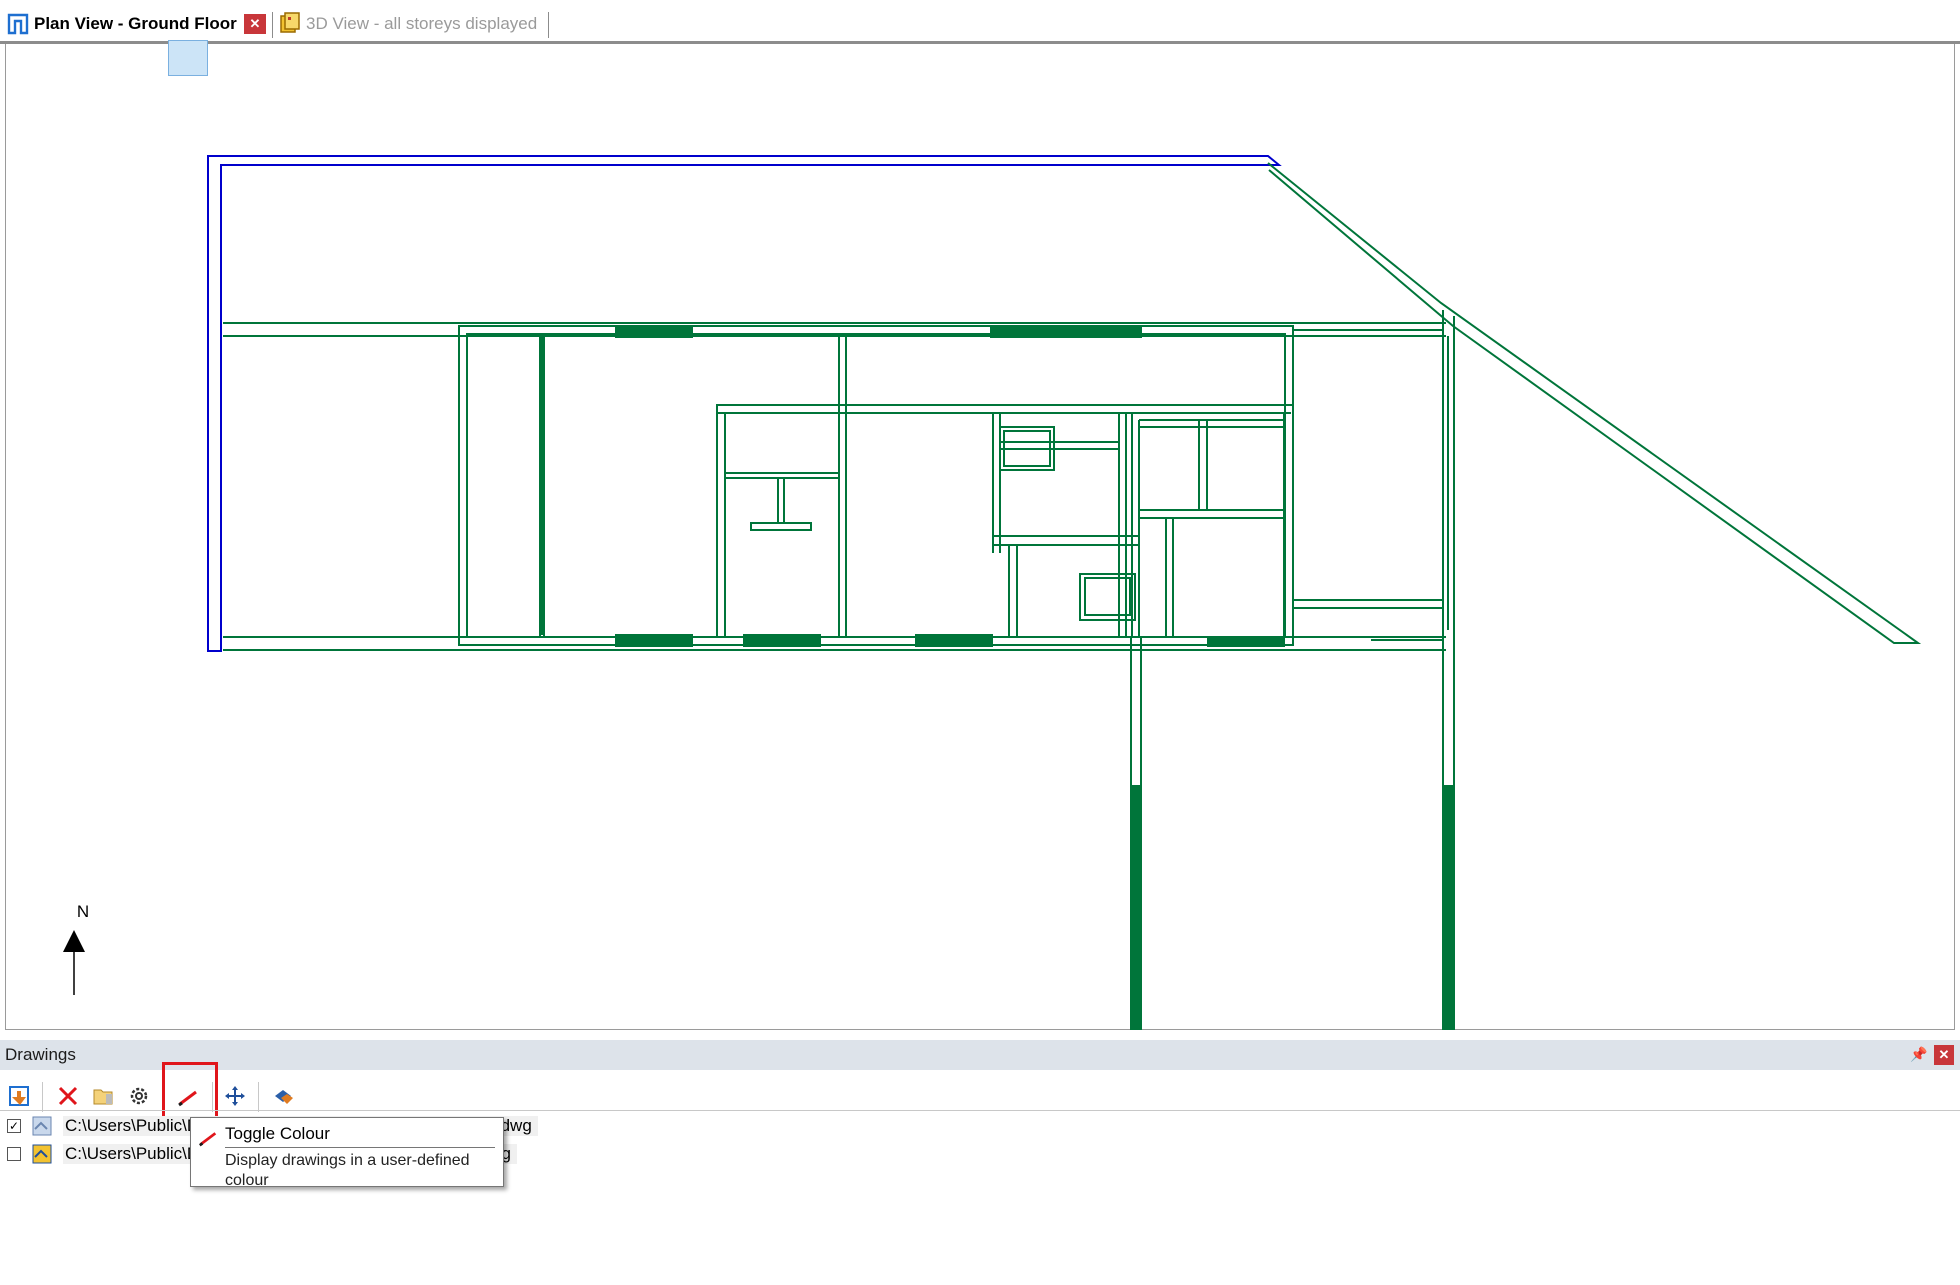 The width and height of the screenshot is (1960, 1285). I want to click on layers-icon, so click(284, 1097).